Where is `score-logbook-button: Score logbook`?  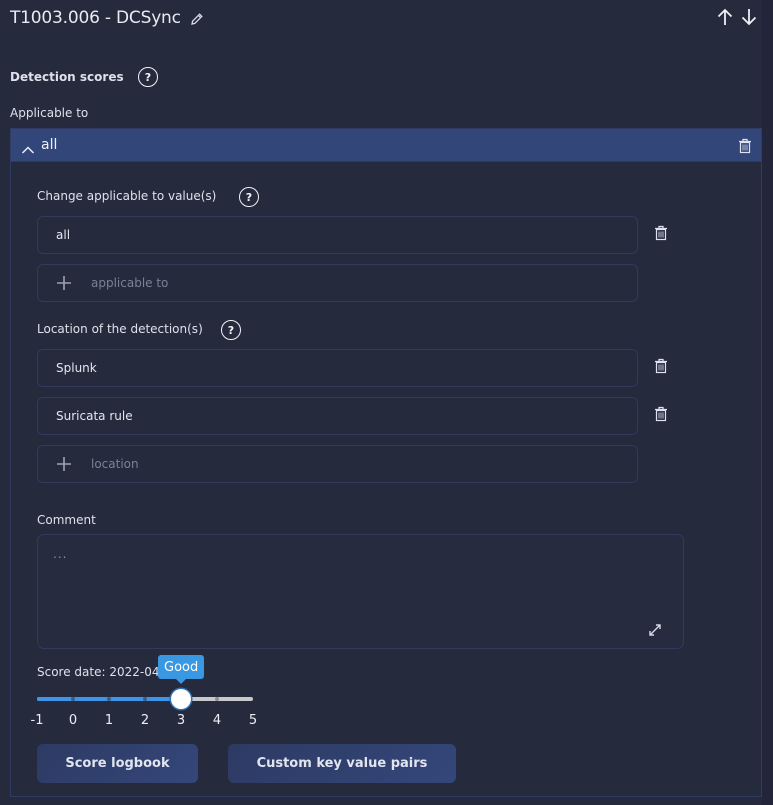 score-logbook-button: Score logbook is located at coordinates (117, 763).